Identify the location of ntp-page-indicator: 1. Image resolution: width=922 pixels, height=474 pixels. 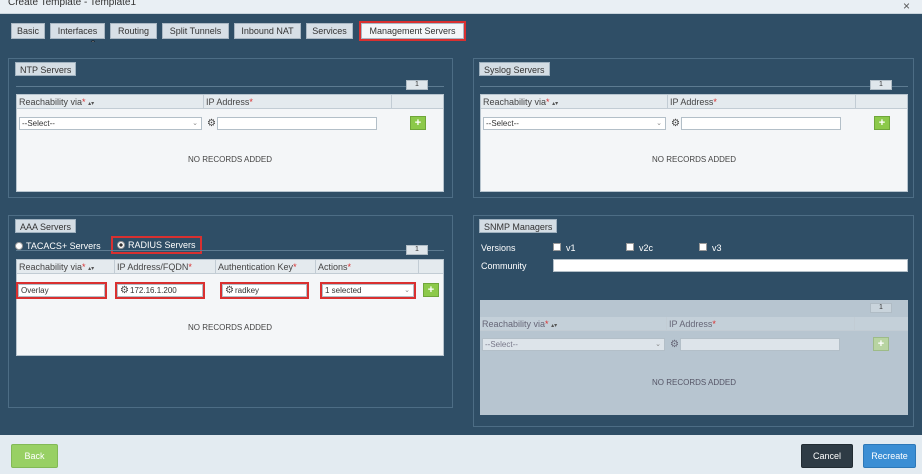
(417, 85).